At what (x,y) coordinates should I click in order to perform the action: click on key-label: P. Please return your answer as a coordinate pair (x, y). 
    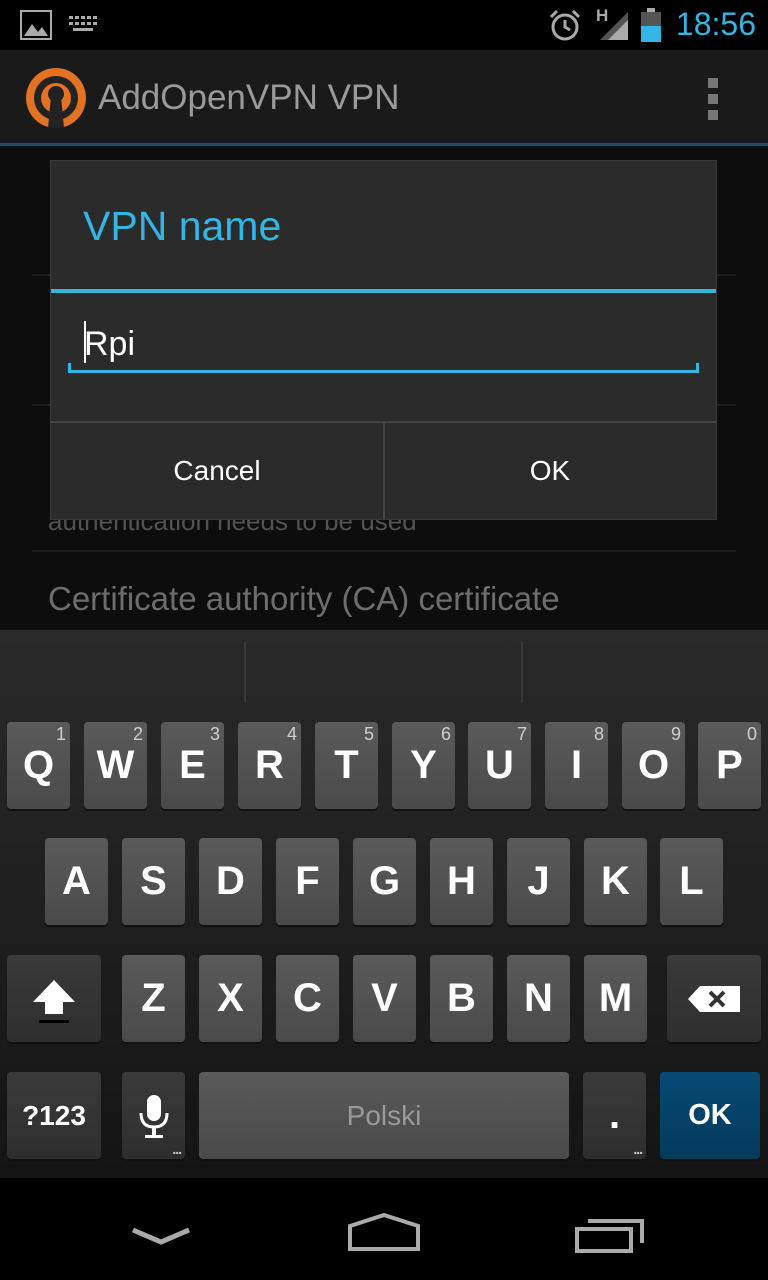
    Looking at the image, I should click on (729, 765).